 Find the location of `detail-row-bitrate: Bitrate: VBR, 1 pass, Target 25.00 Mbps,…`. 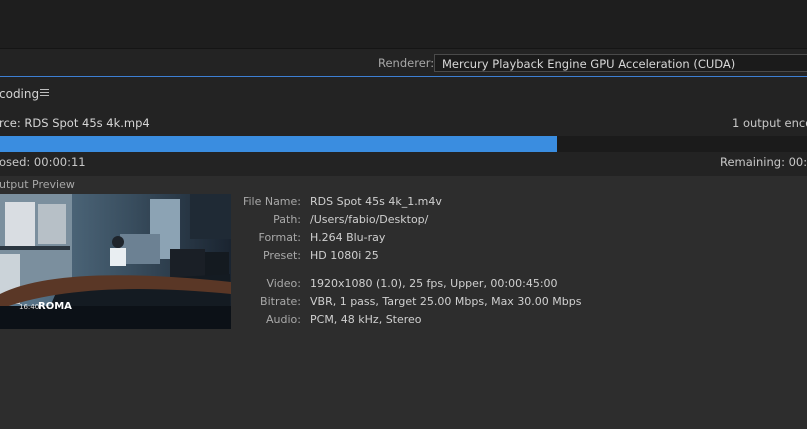

detail-row-bitrate: Bitrate: VBR, 1 pass, Target 25.00 Mbps,… is located at coordinates (512, 303).